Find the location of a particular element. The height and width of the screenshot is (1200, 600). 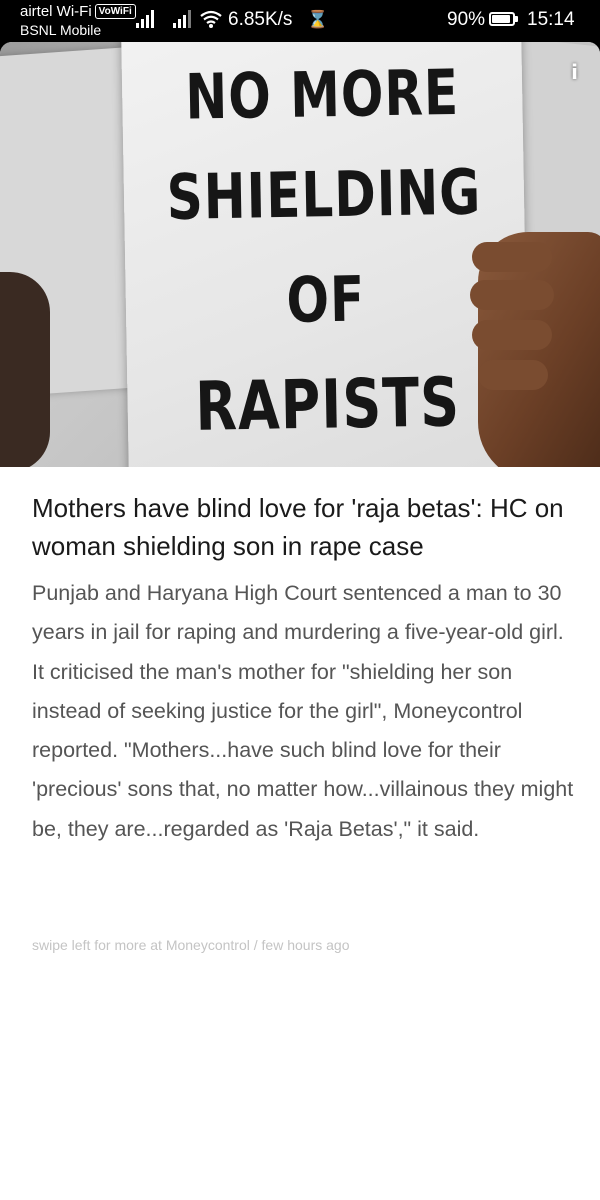

clock: 15:14 is located at coordinates (551, 19).